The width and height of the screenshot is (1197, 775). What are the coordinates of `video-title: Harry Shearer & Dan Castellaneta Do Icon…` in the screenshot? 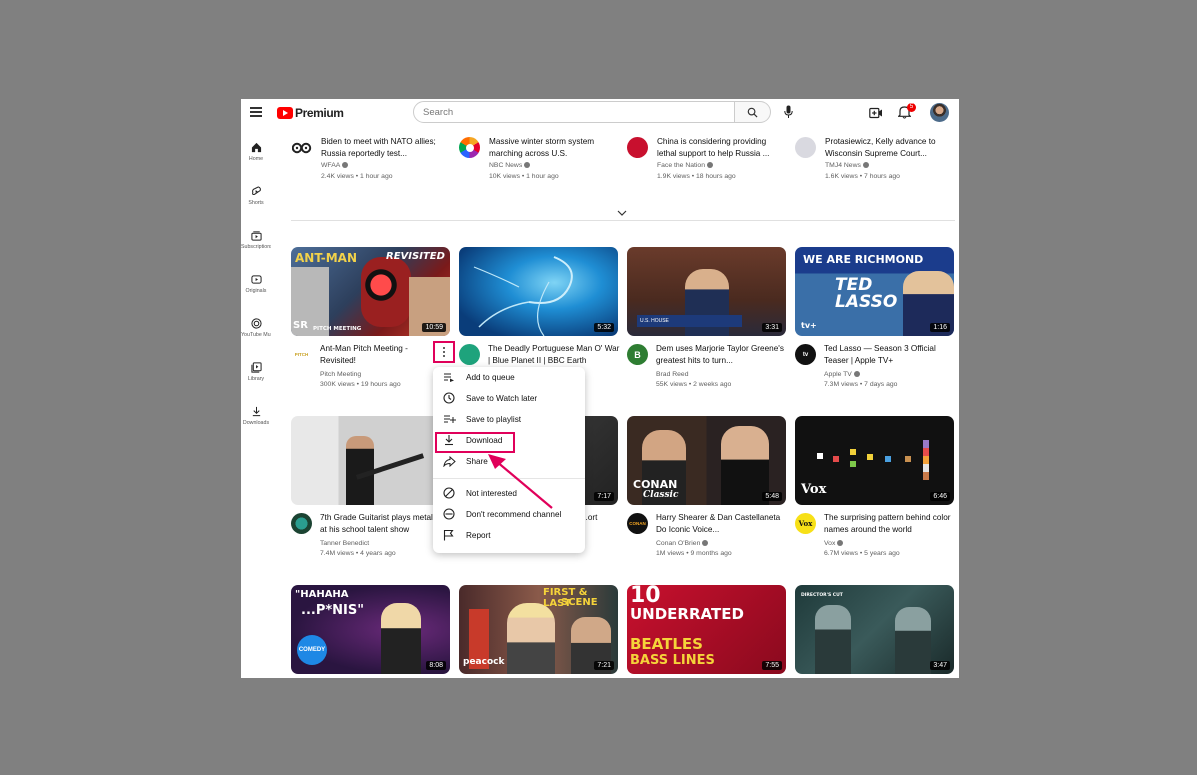 It's located at (722, 523).